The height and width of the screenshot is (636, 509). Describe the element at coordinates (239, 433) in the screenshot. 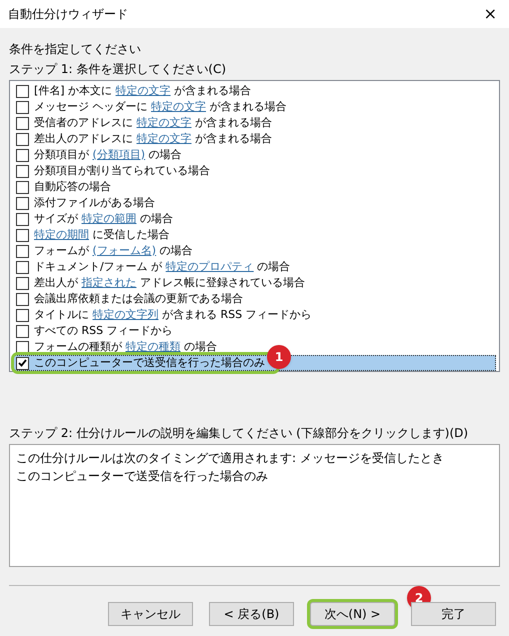

I see `step-label: ステップ 2: 仕分けルールの説明を編集してください (下線部分をクリックします)(D)` at that location.